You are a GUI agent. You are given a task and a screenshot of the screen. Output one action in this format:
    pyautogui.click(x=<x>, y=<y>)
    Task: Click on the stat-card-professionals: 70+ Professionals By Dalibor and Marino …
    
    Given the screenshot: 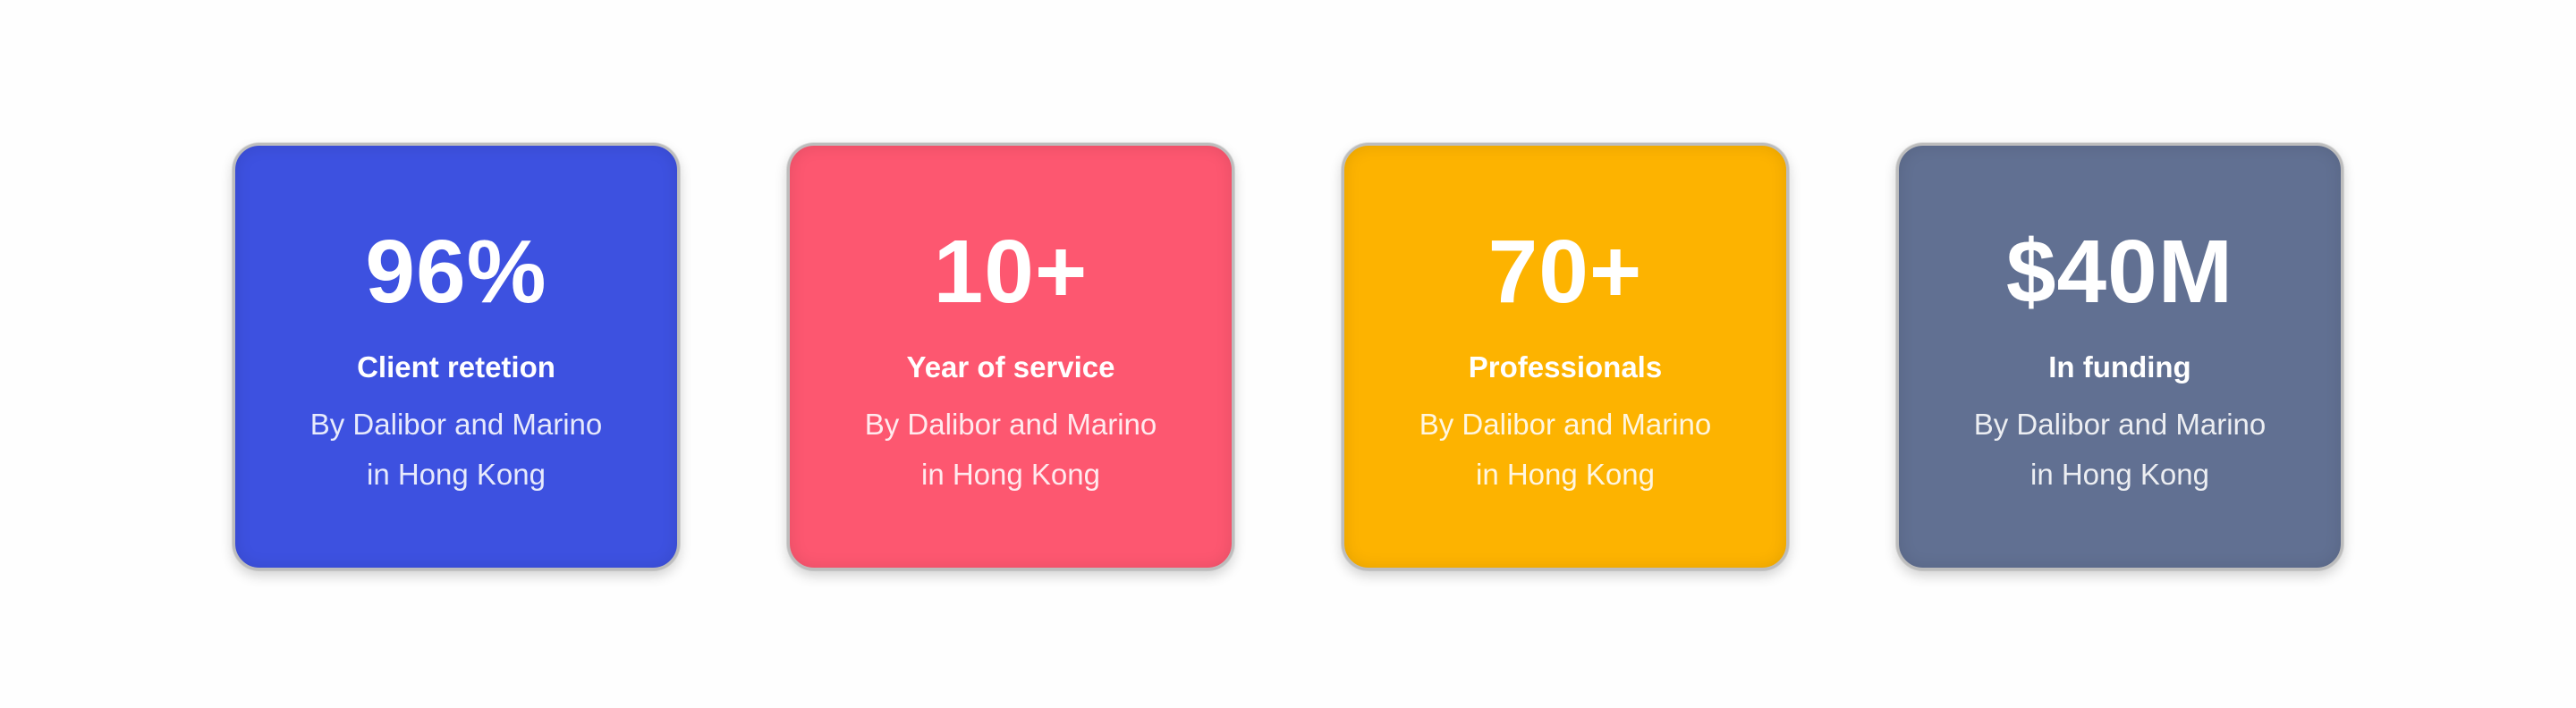 What is the action you would take?
    pyautogui.click(x=1565, y=356)
    